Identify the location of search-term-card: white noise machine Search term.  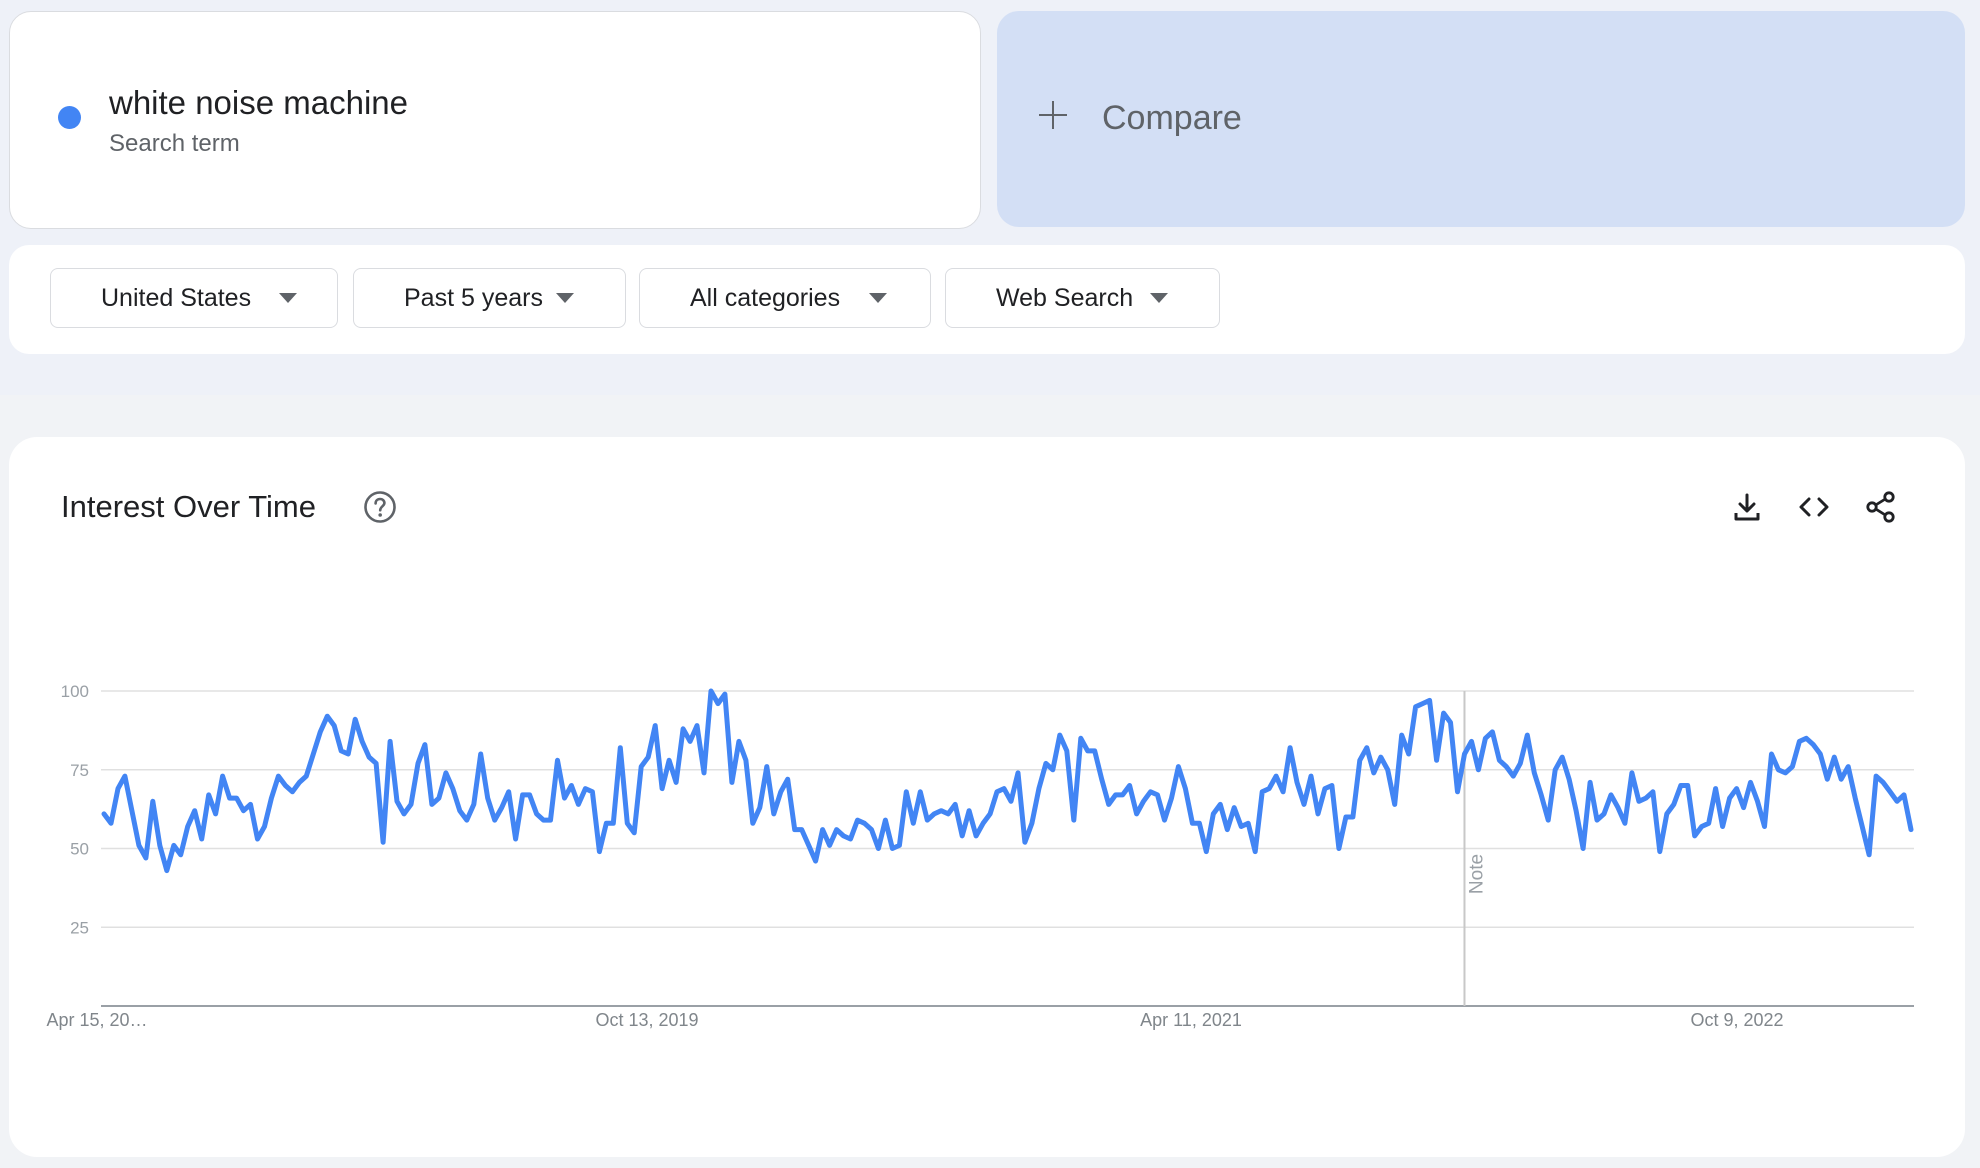
(495, 120).